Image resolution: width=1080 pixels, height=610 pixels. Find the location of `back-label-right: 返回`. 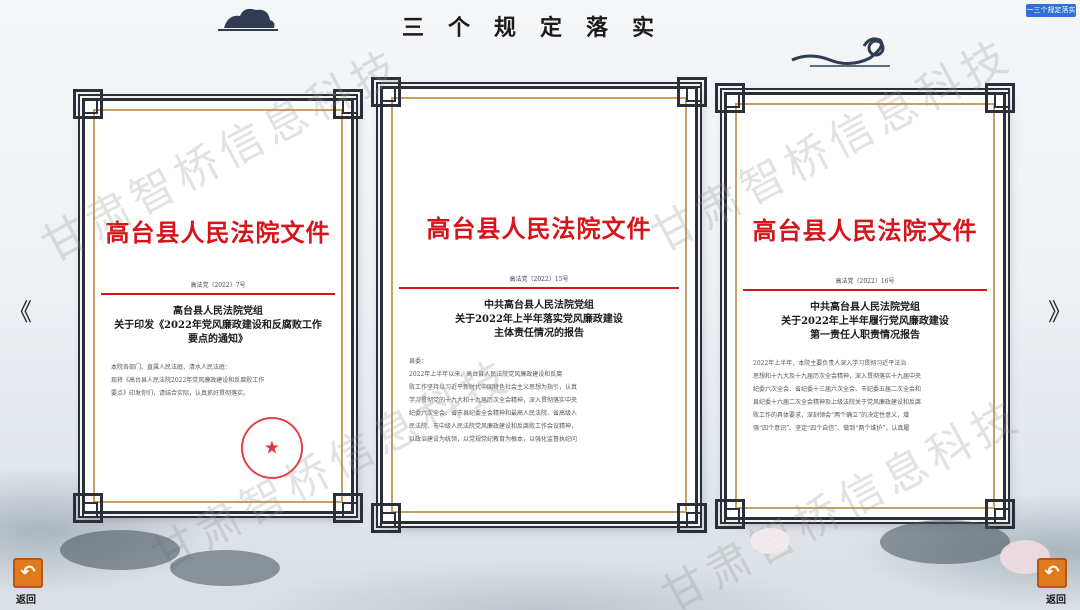

back-label-right: 返回 is located at coordinates (1056, 598).